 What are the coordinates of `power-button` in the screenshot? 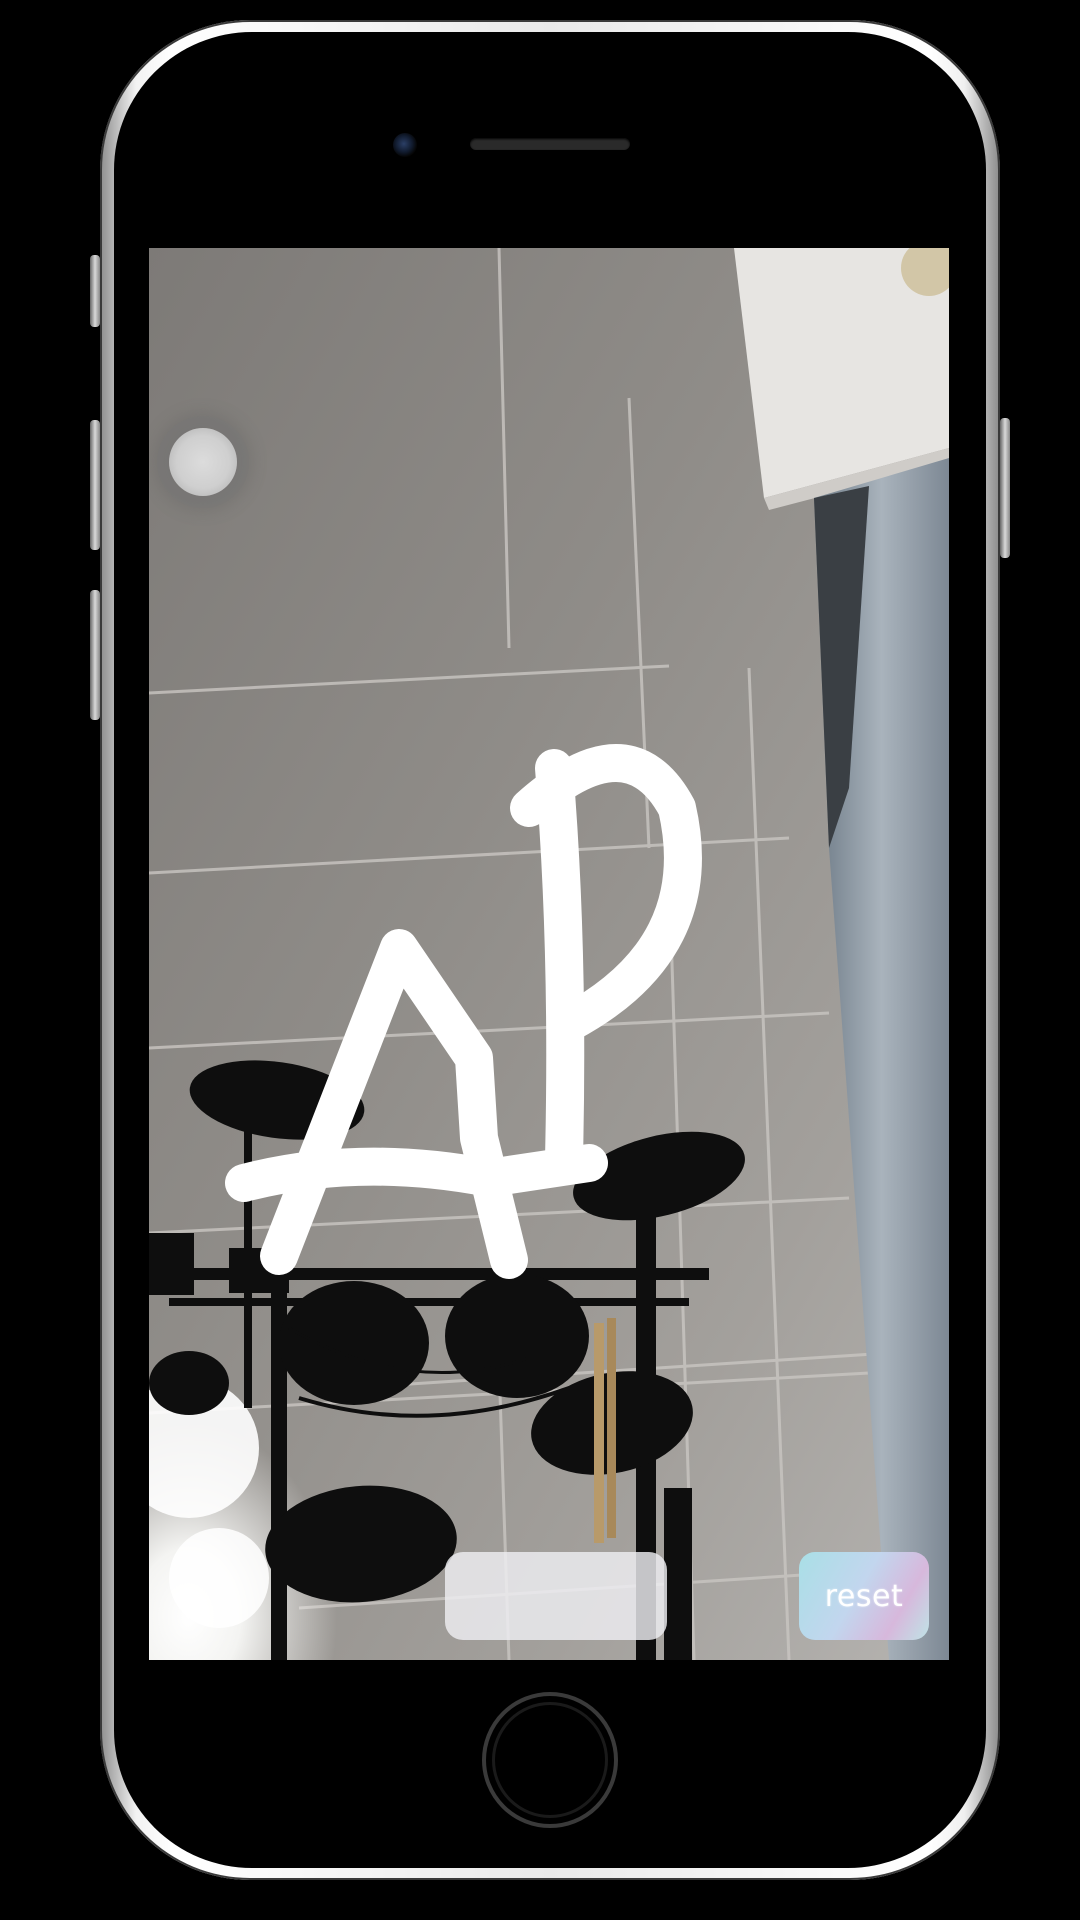 It's located at (1005, 488).